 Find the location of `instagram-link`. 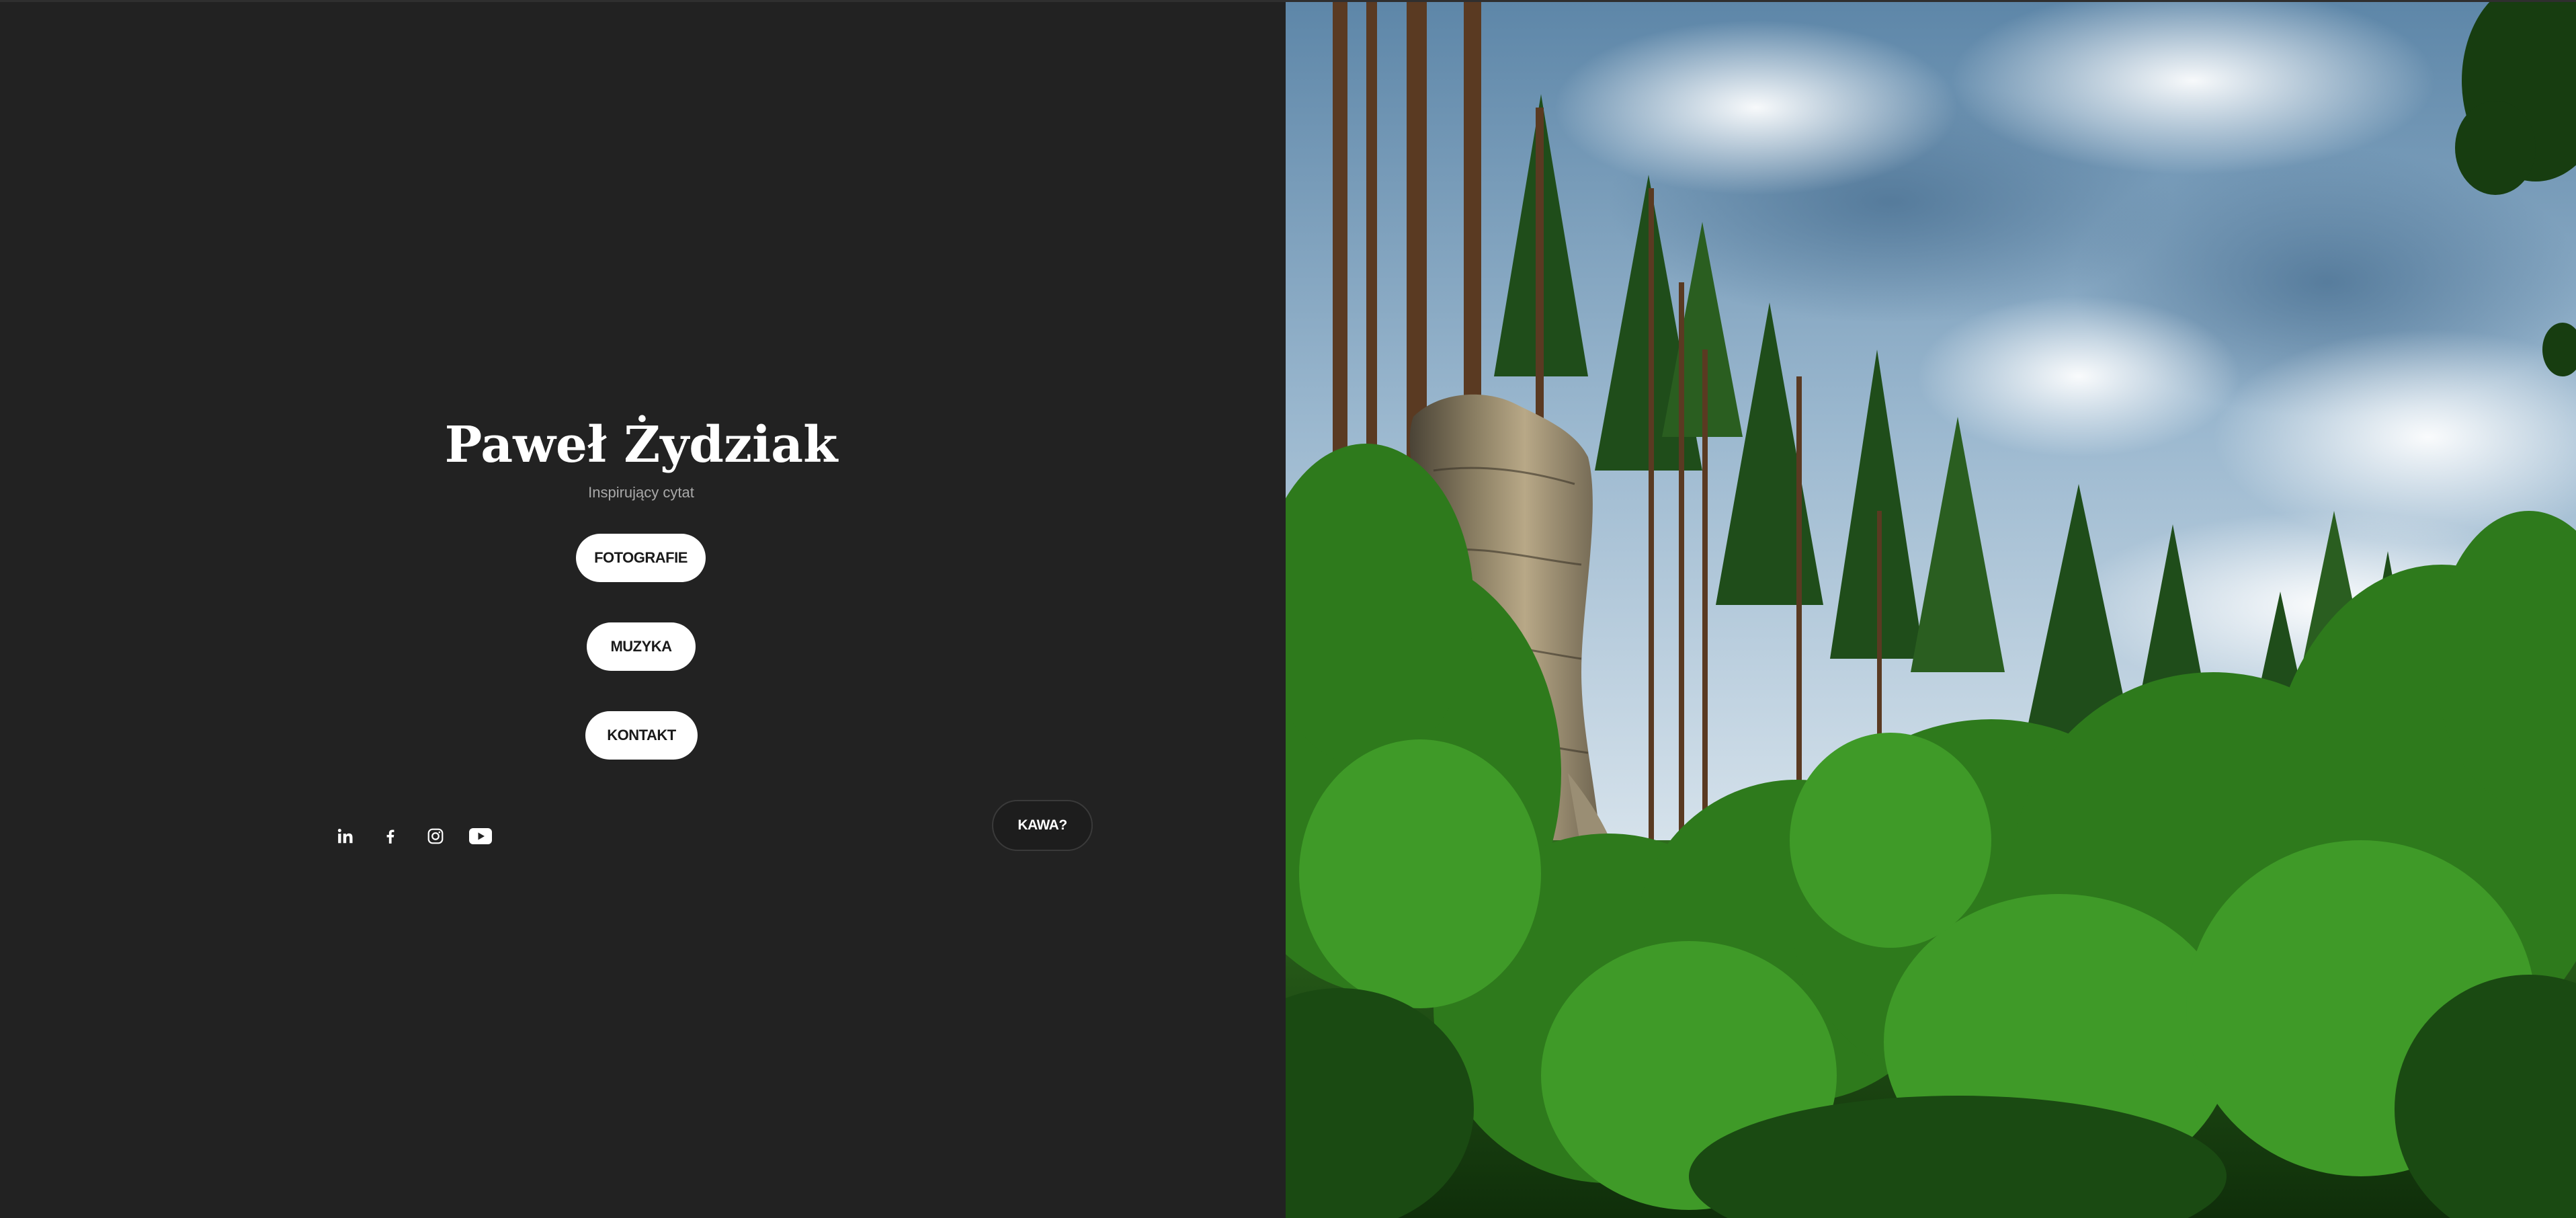

instagram-link is located at coordinates (436, 836).